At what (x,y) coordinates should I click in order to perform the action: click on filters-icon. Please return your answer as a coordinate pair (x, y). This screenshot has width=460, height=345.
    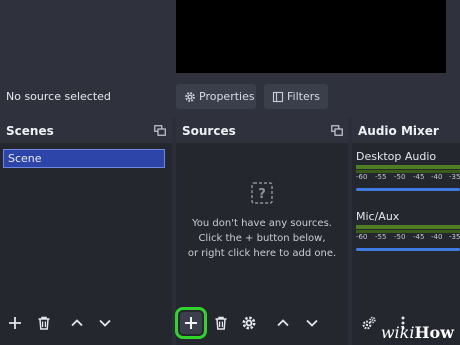
    Looking at the image, I should click on (278, 96).